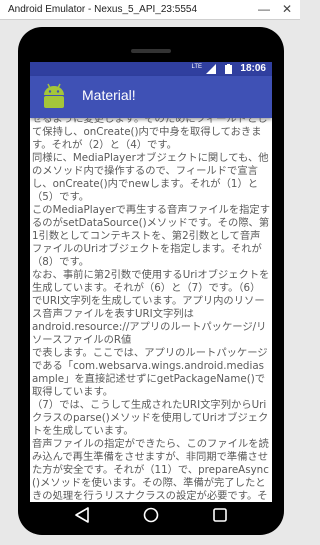 This screenshot has width=320, height=545. Describe the element at coordinates (264, 9) in the screenshot. I see `minimize-button: —` at that location.